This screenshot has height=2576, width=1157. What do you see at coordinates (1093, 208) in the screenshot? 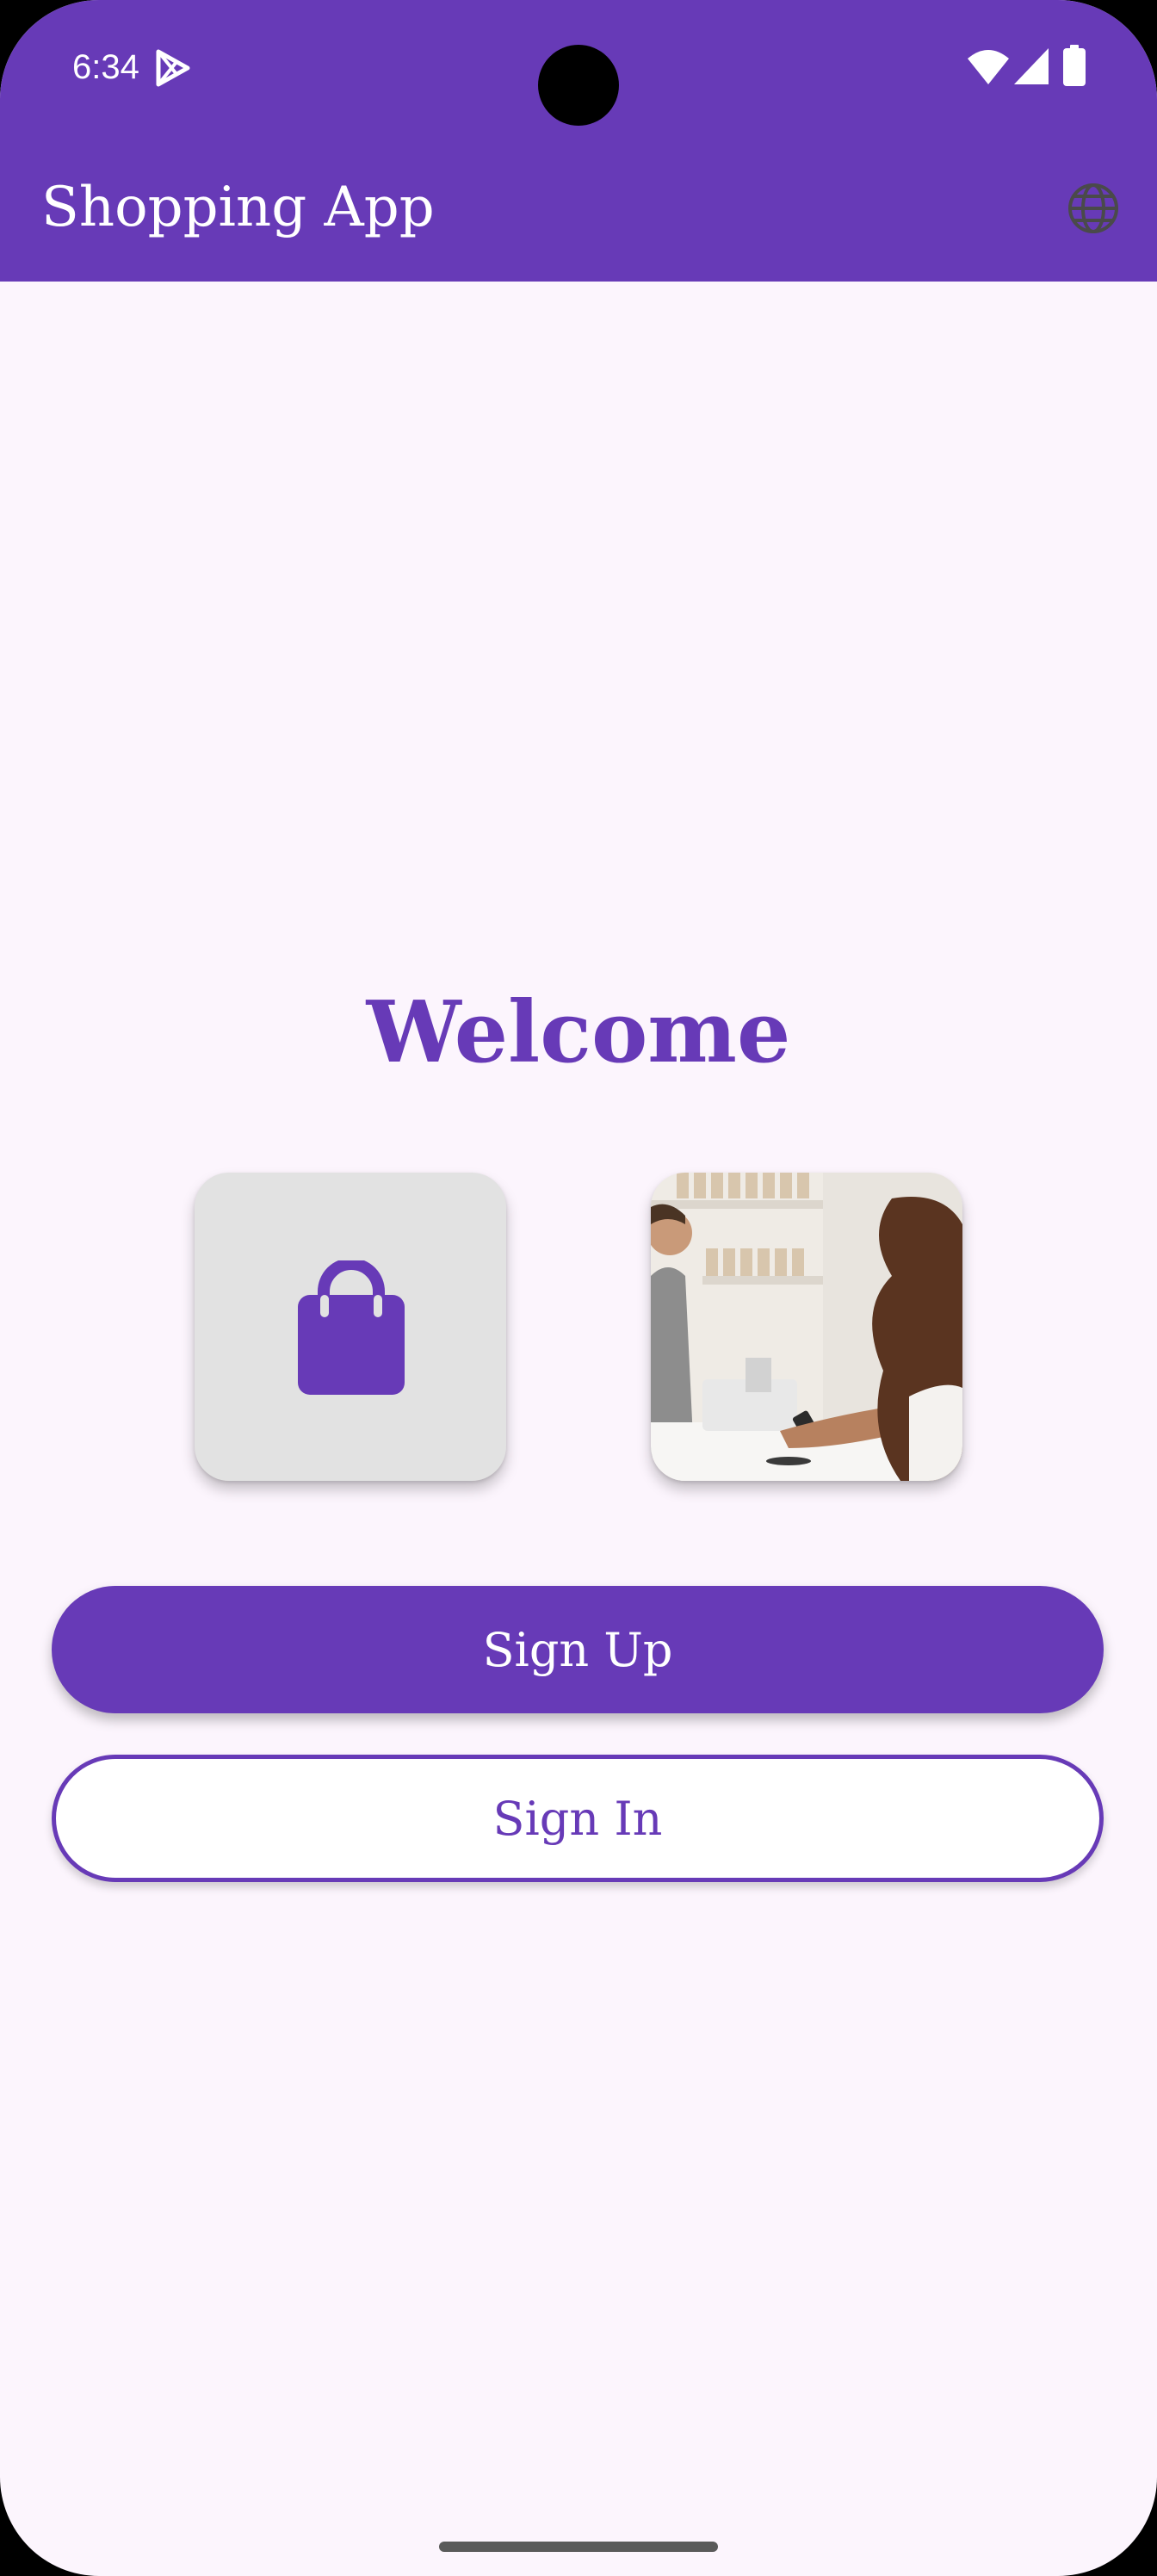
I see `globe-icon` at bounding box center [1093, 208].